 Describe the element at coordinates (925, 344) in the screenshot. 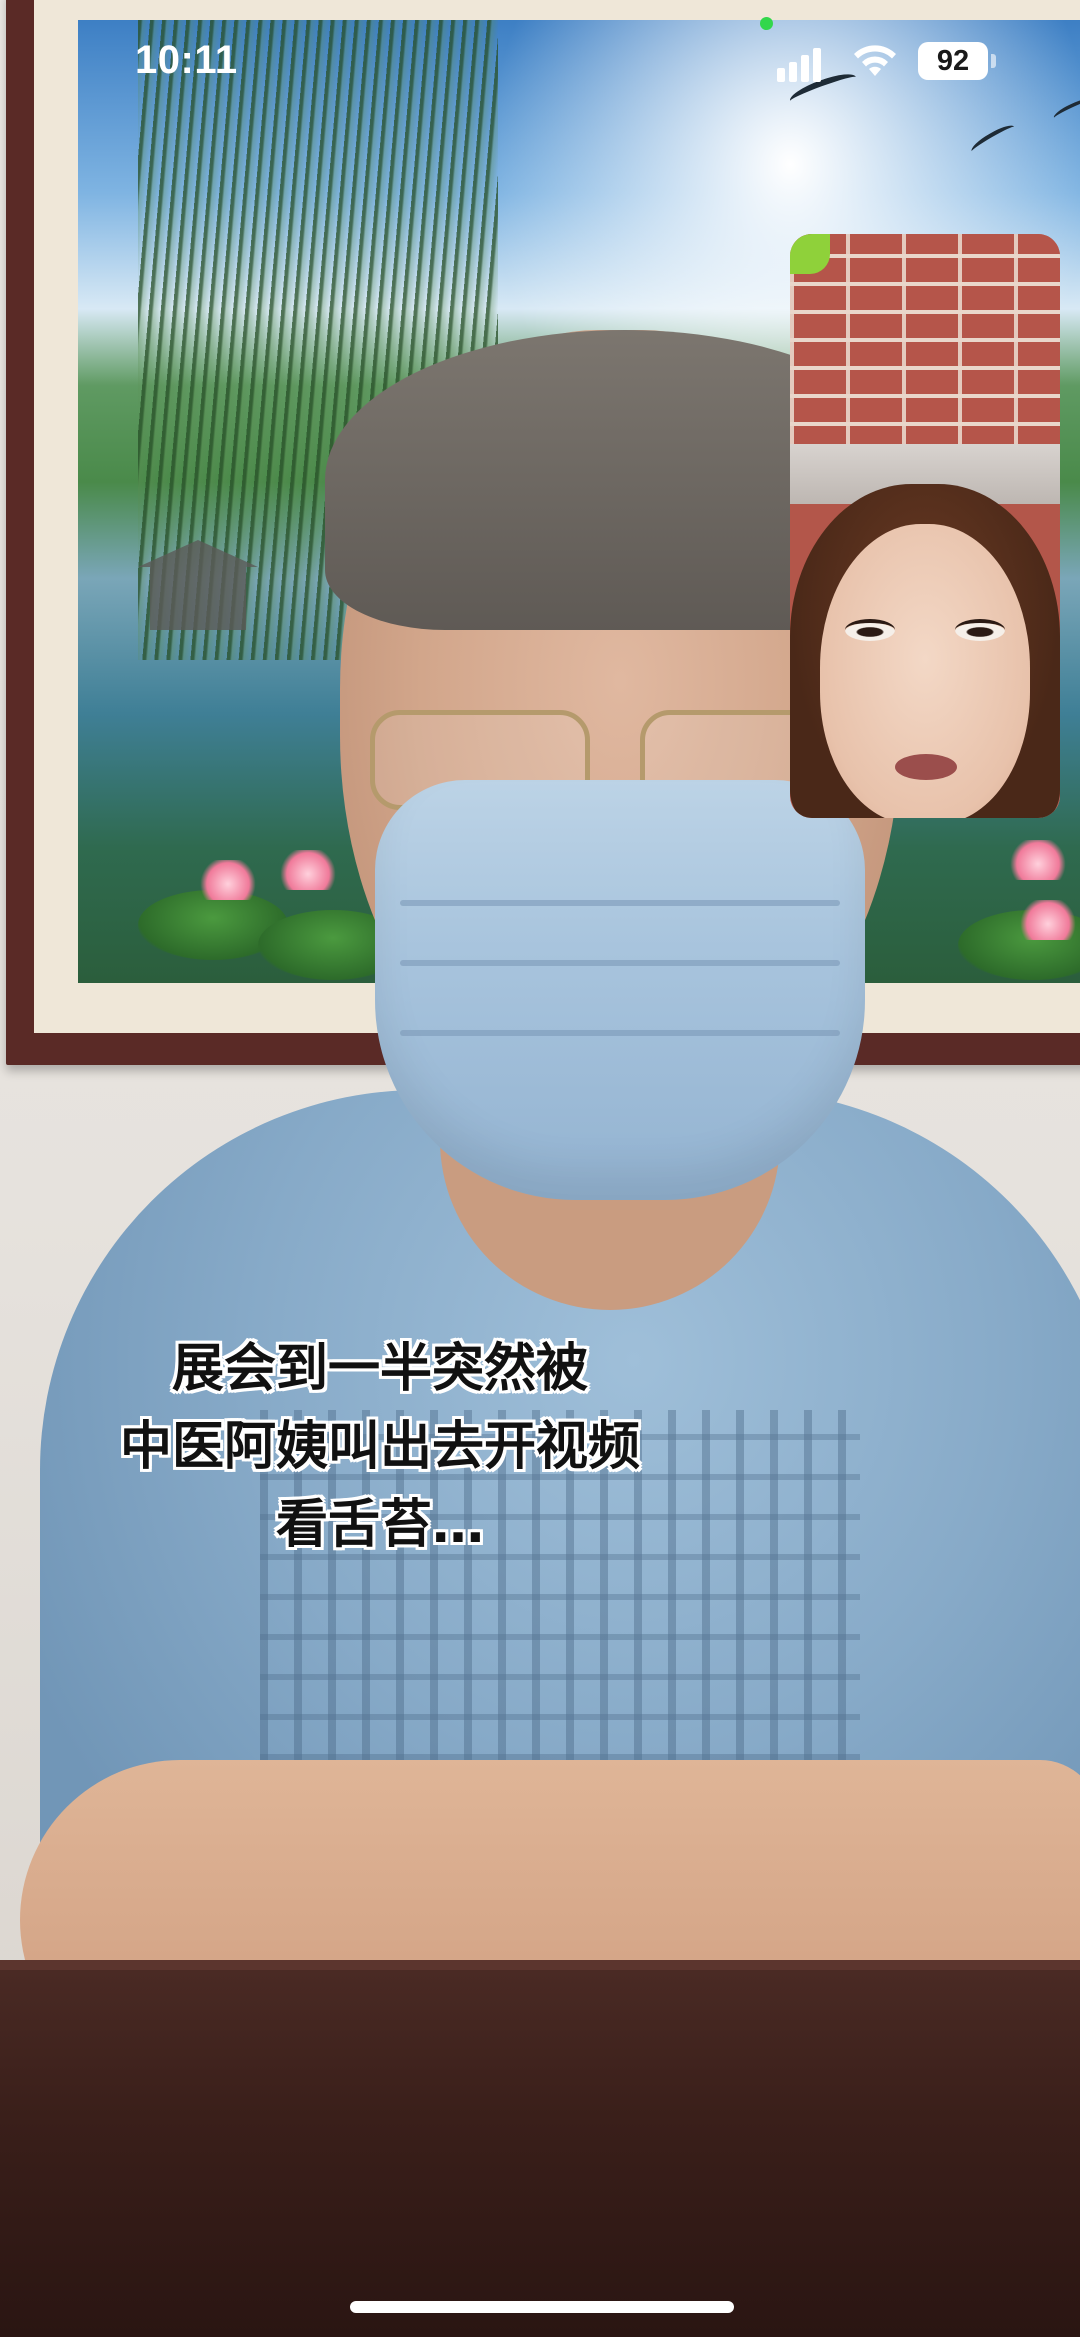

I see `self-view-bricks` at that location.